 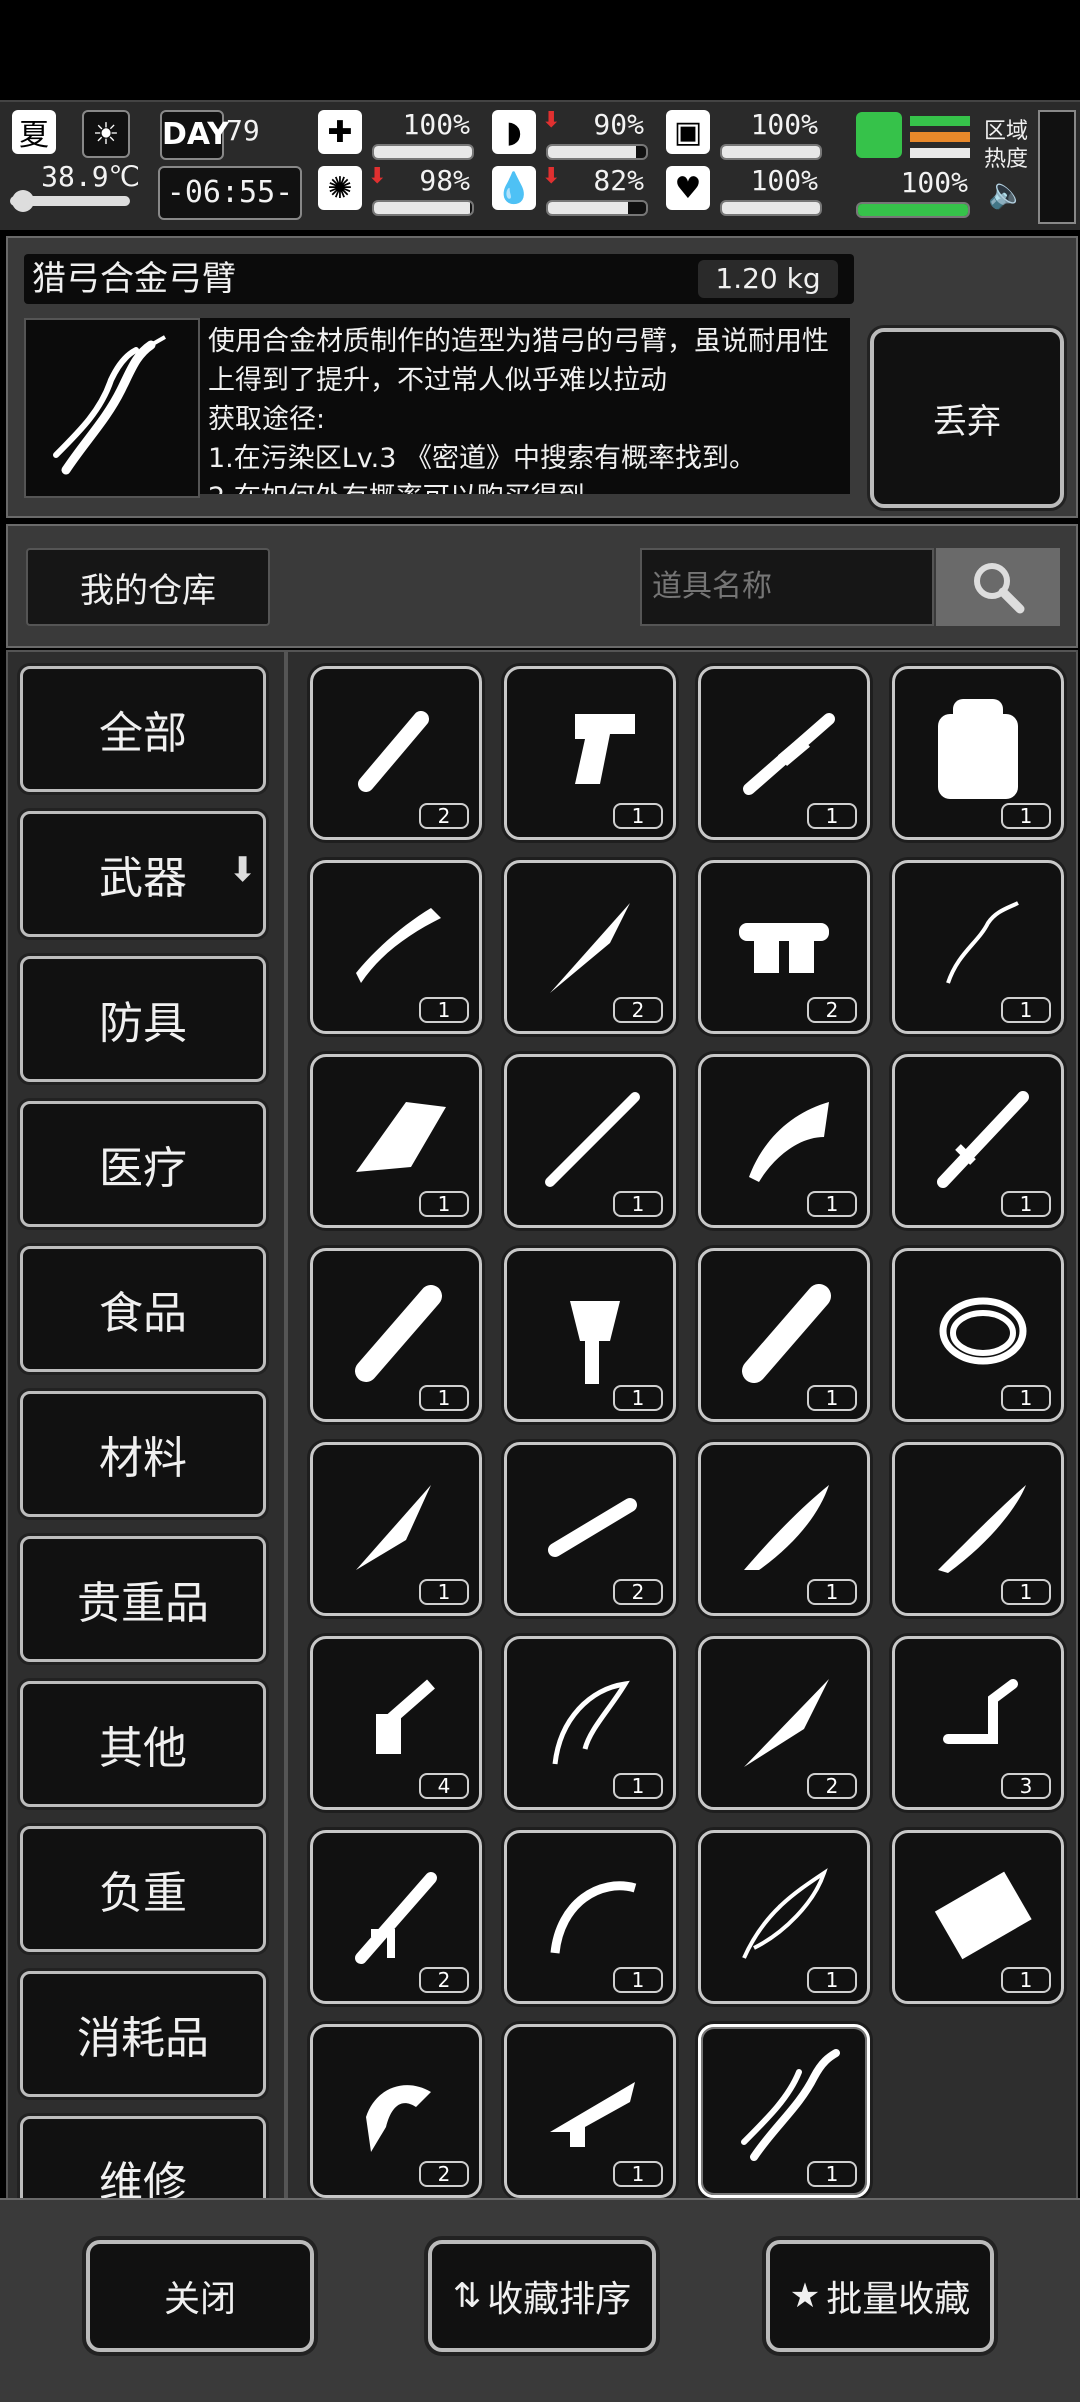 I want to click on inventory-slot: 3, so click(x=978, y=1723).